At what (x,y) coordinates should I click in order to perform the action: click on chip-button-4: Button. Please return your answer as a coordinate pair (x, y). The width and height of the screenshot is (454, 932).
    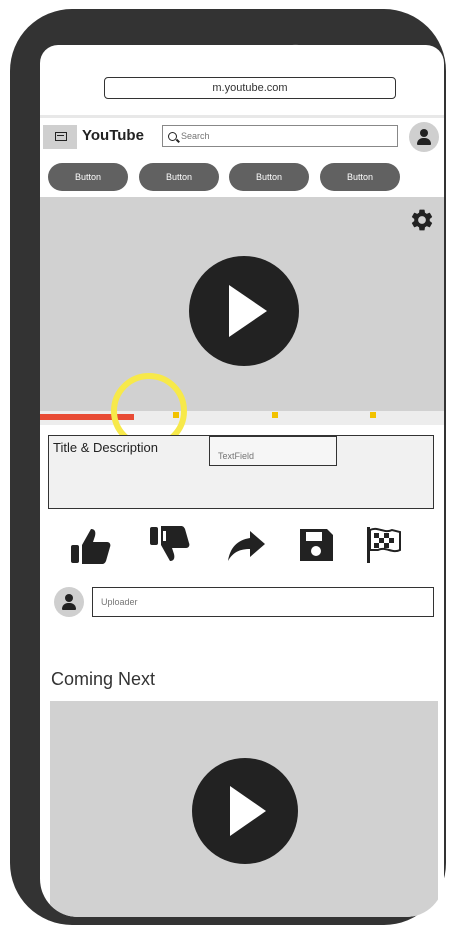
    Looking at the image, I should click on (360, 177).